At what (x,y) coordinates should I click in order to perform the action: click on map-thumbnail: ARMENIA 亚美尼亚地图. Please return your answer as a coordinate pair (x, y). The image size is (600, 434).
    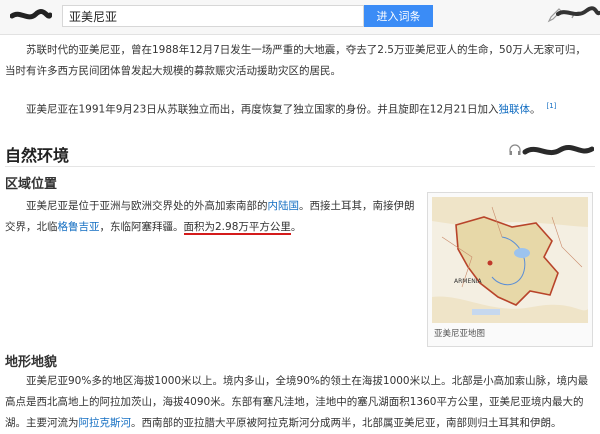
    Looking at the image, I should click on (510, 269).